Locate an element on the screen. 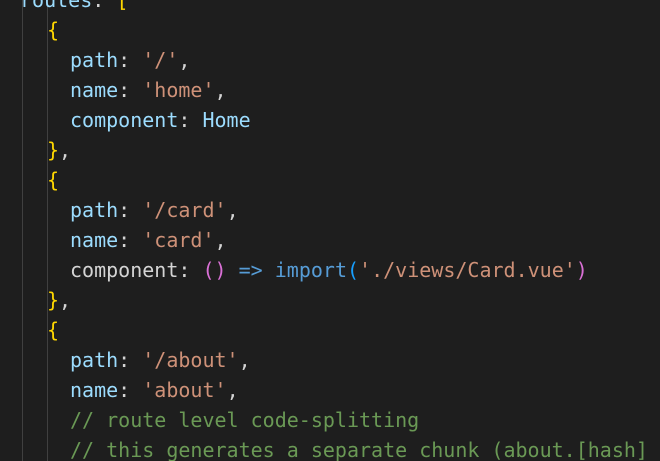  paren-token: () is located at coordinates (214, 270).